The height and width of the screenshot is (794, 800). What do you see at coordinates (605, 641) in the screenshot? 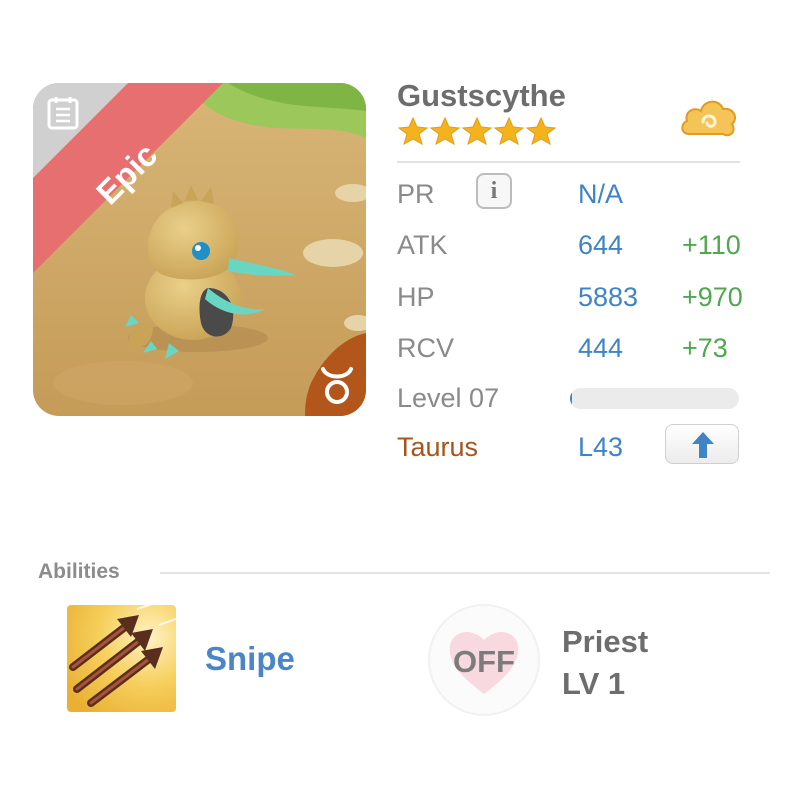
I see `leader-name: Priest` at bounding box center [605, 641].